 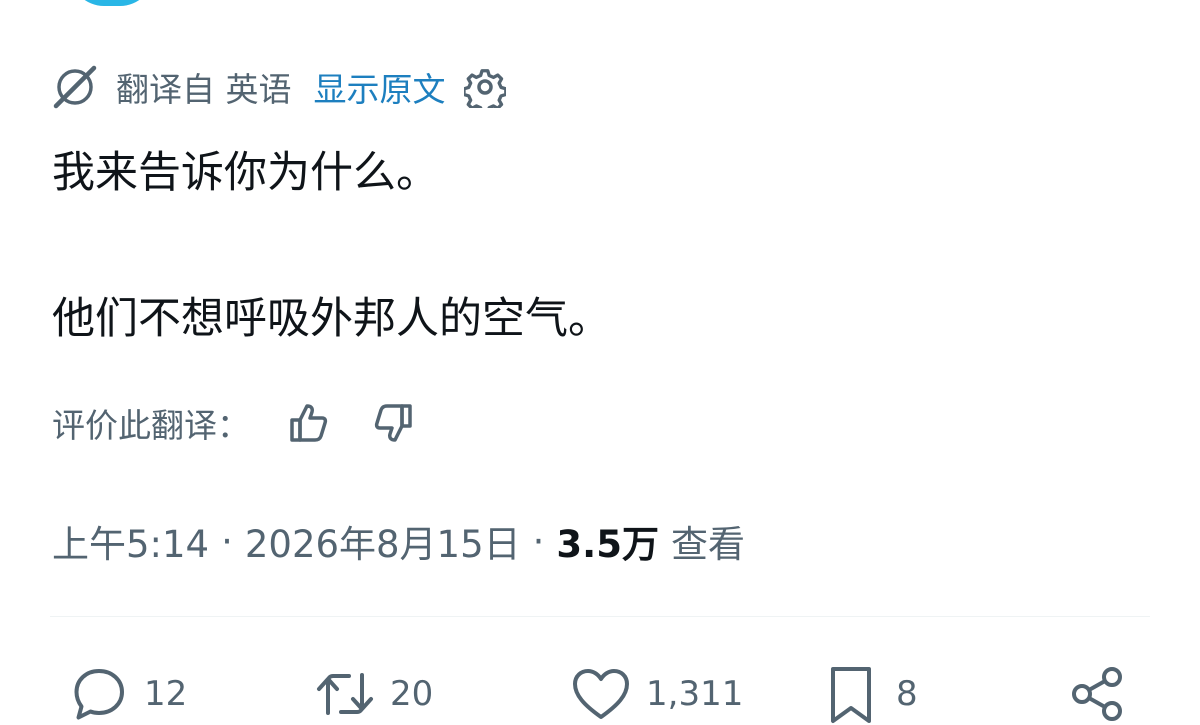 I want to click on translation-bar: 翻译自 英语 显示原文, so click(x=279, y=87).